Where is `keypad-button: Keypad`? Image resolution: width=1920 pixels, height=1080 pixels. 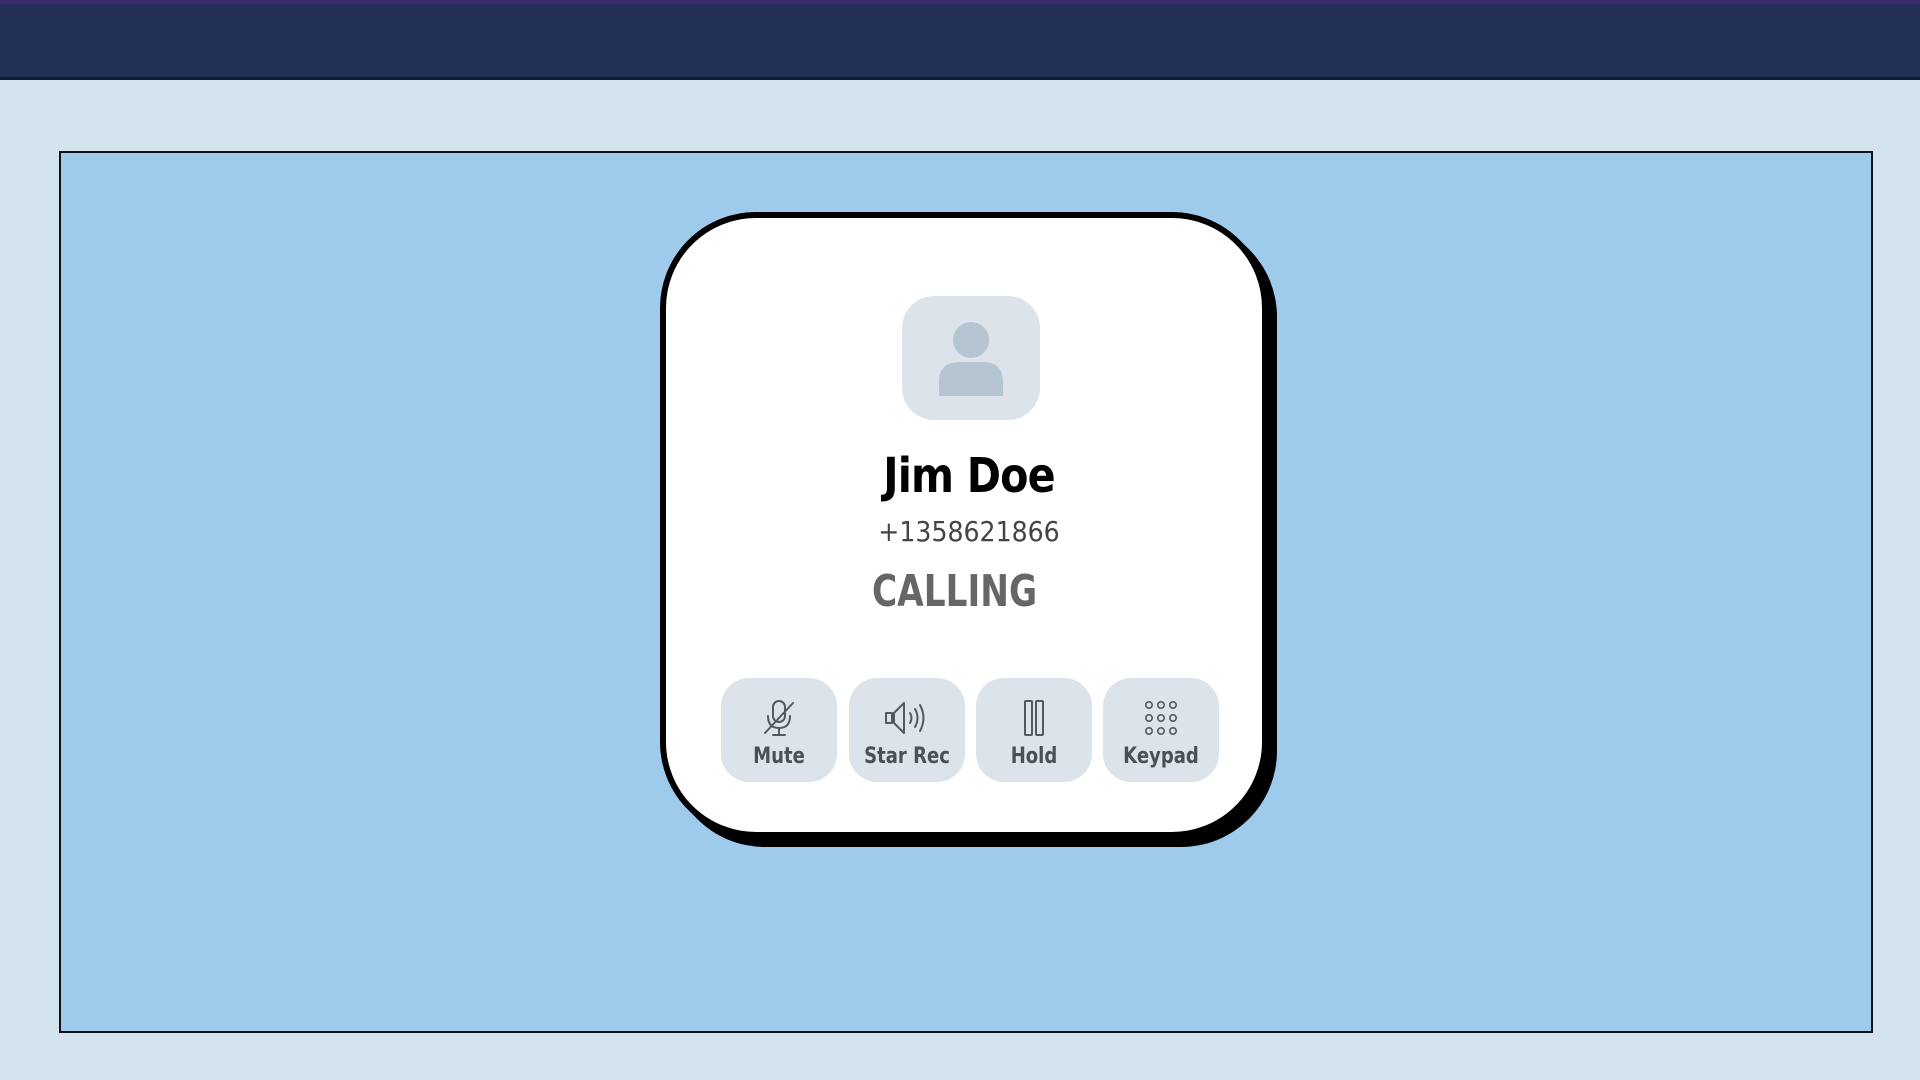
keypad-button: Keypad is located at coordinates (1161, 730).